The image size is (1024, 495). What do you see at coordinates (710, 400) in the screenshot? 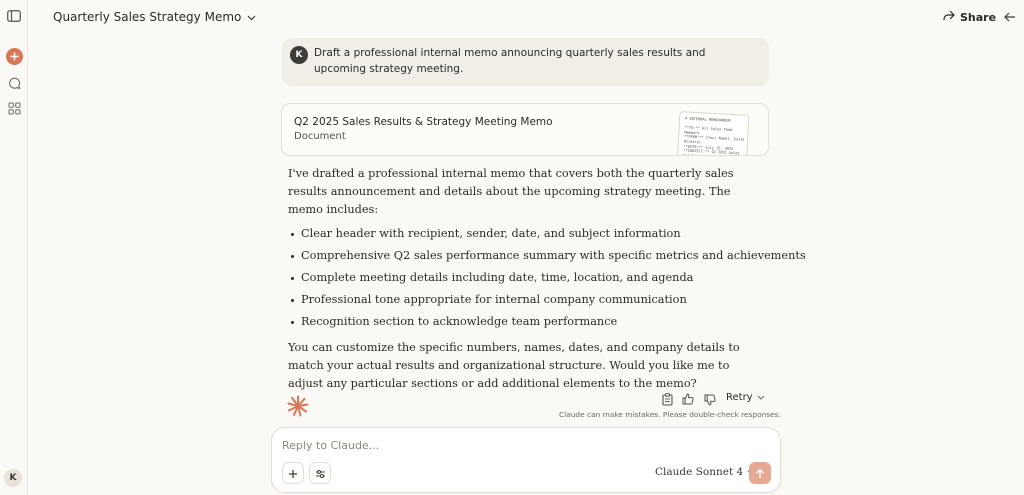
I see `thumbs-down-icon` at bounding box center [710, 400].